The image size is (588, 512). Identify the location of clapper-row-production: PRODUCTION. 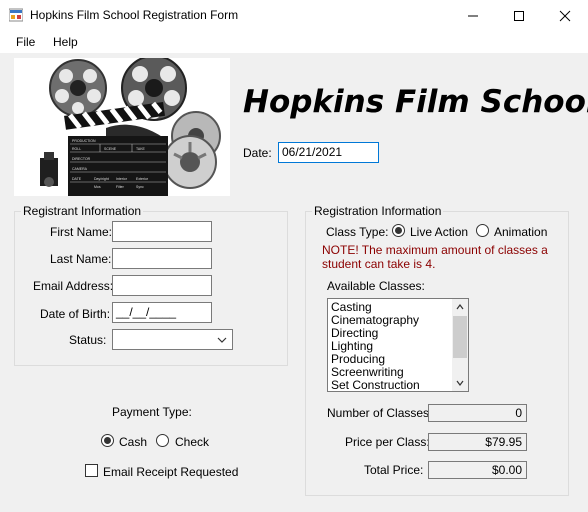
(84, 141).